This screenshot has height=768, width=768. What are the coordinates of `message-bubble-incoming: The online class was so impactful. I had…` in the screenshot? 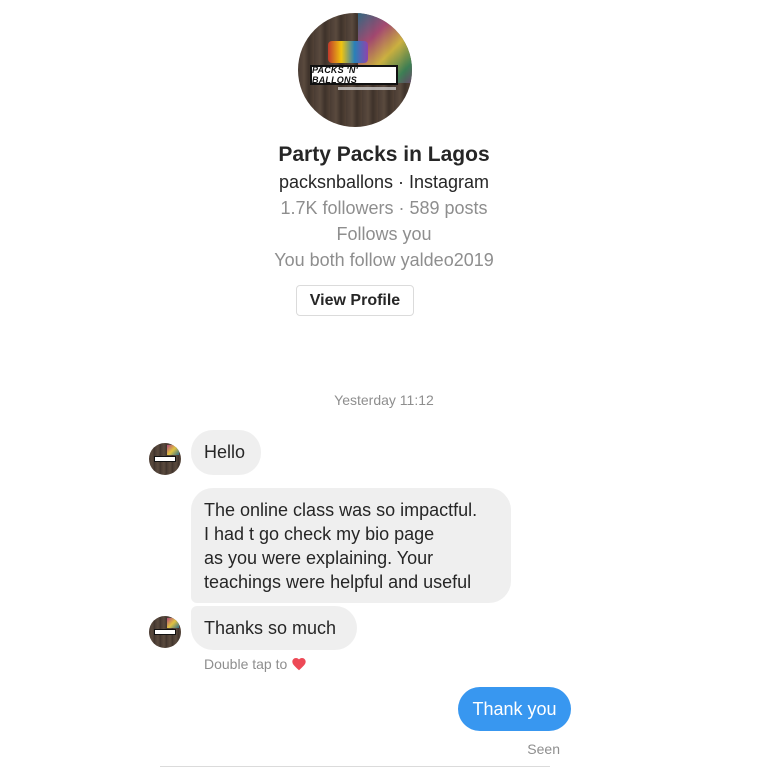 It's located at (351, 545).